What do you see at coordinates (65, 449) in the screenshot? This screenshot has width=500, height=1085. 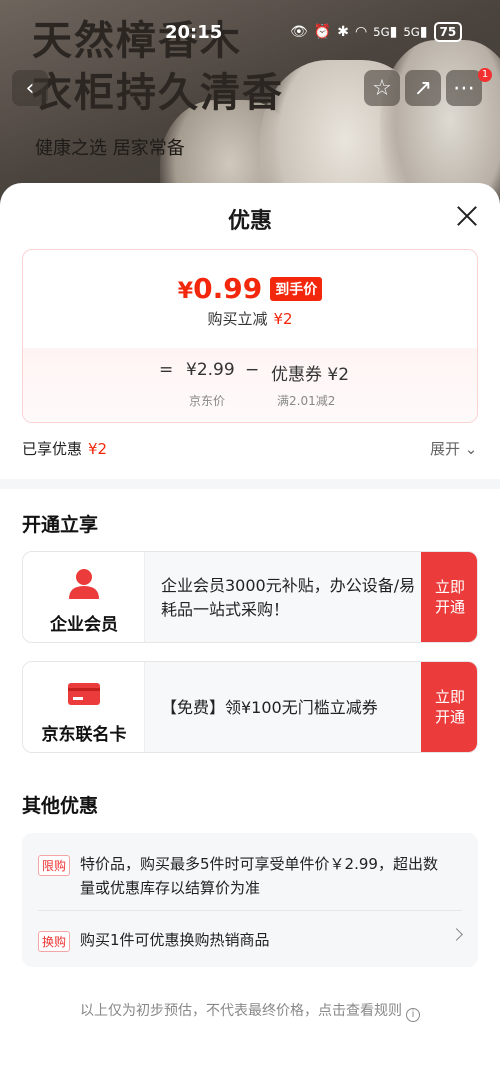 I see `enjoyed-discount: 已享优惠 ¥2` at bounding box center [65, 449].